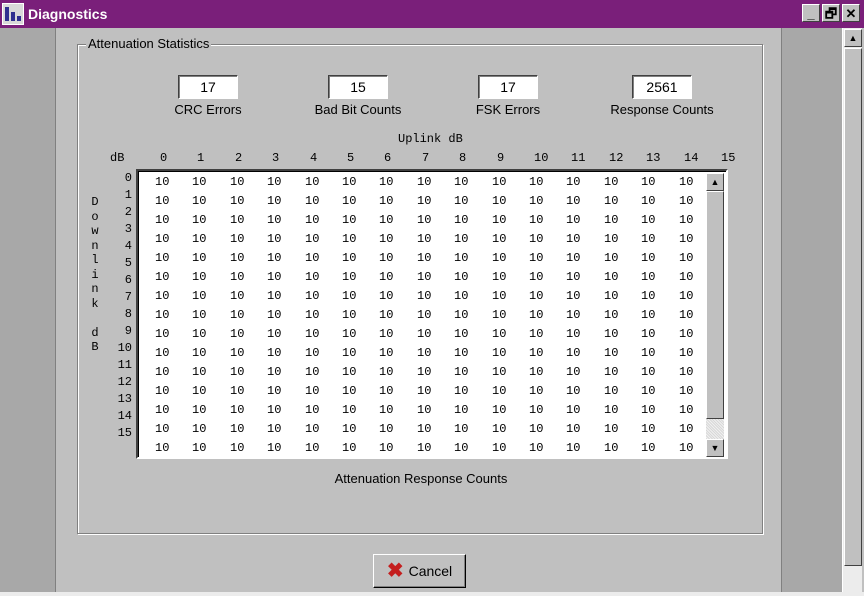 Image resolution: width=864 pixels, height=596 pixels. What do you see at coordinates (715, 182) in the screenshot?
I see `grid-scroll-up-icon: ▲` at bounding box center [715, 182].